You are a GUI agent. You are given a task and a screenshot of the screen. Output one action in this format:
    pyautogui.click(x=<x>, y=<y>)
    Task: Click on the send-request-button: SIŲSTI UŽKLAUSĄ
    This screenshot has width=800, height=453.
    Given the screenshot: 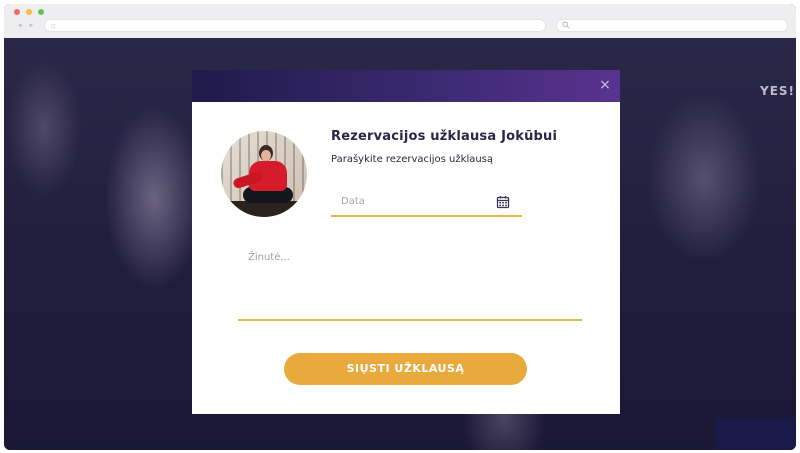 What is the action you would take?
    pyautogui.click(x=405, y=369)
    